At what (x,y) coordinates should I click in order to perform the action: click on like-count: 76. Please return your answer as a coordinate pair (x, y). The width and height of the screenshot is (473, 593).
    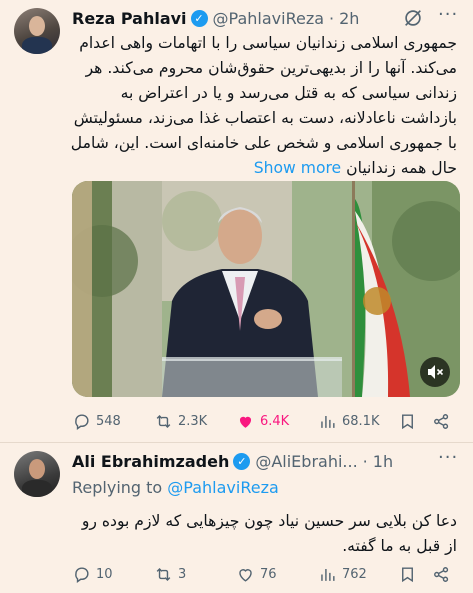
    Looking at the image, I should click on (268, 574).